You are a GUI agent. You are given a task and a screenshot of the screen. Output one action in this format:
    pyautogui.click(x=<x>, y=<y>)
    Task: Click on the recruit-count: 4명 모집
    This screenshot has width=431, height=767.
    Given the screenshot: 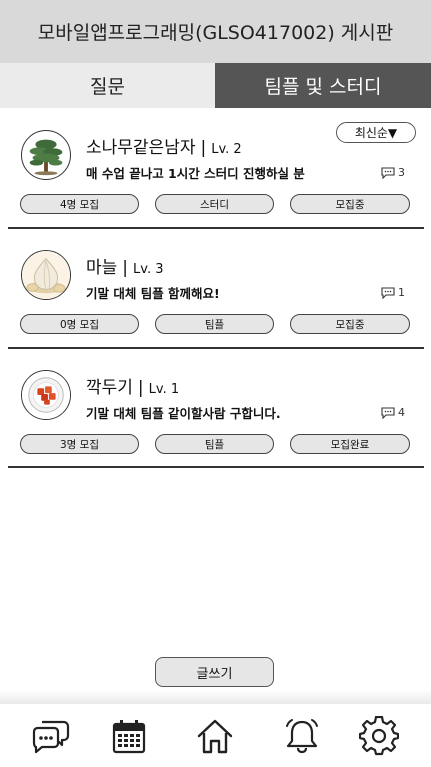 What is the action you would take?
    pyautogui.click(x=79, y=204)
    